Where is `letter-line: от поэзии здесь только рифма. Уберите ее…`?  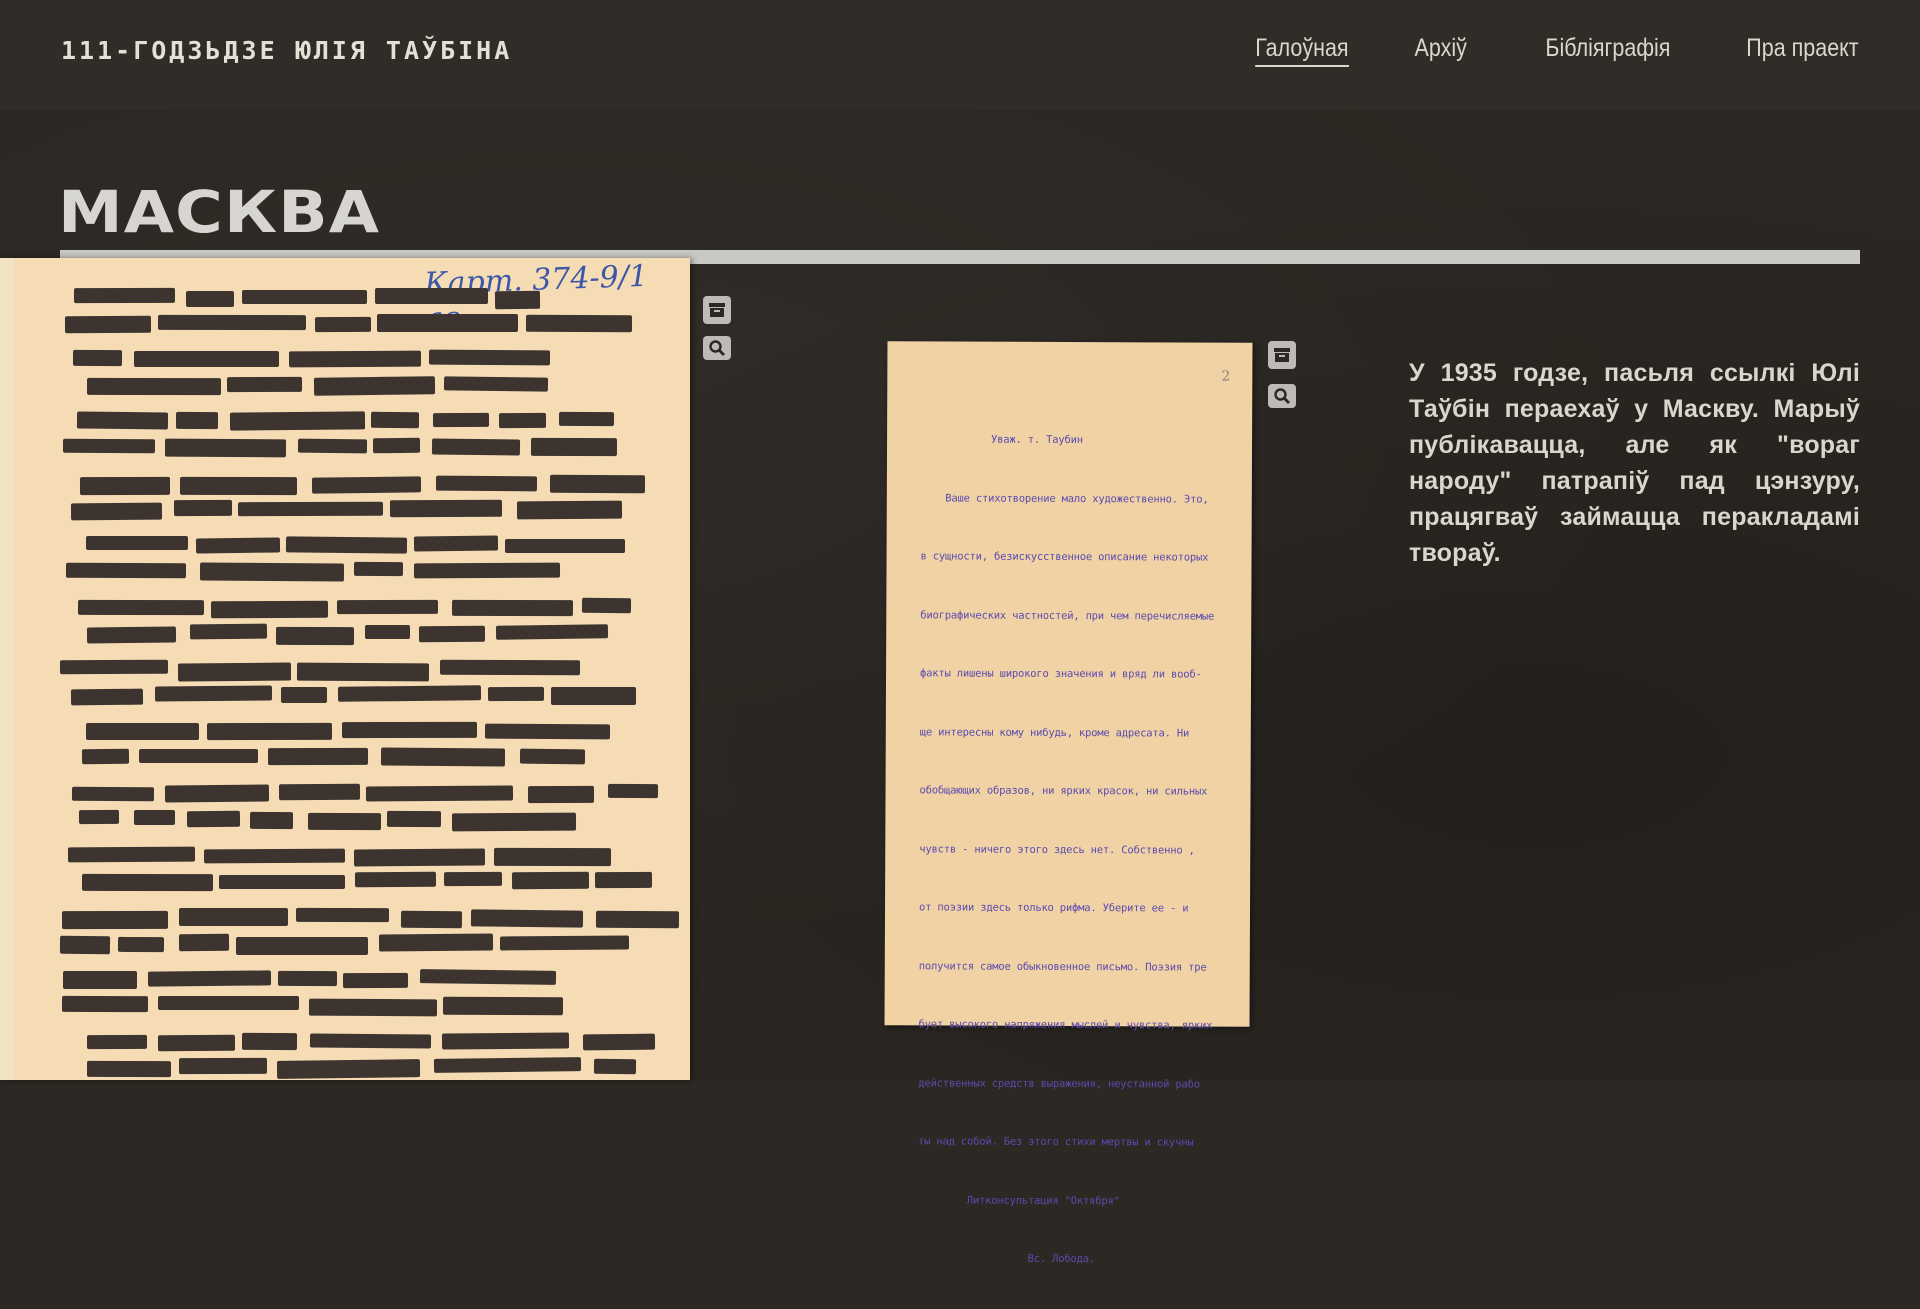
letter-line: от поэзии здесь только рифма. Уберите ее… is located at coordinates (1053, 908).